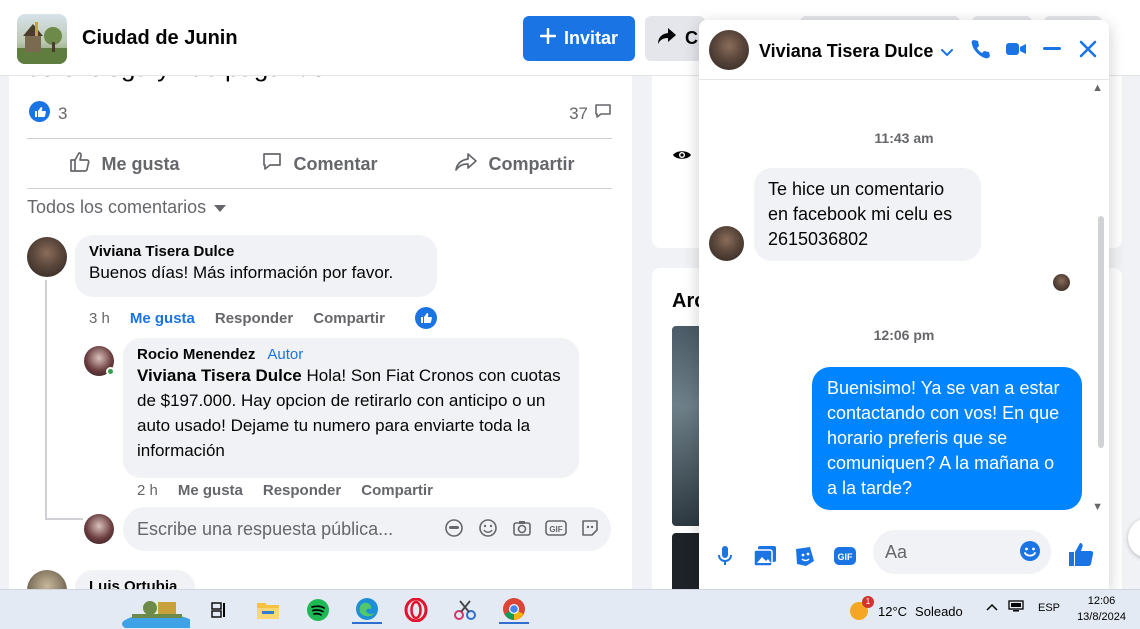 The width and height of the screenshot is (1140, 629). Describe the element at coordinates (219, 610) in the screenshot. I see `task-view-icon` at that location.